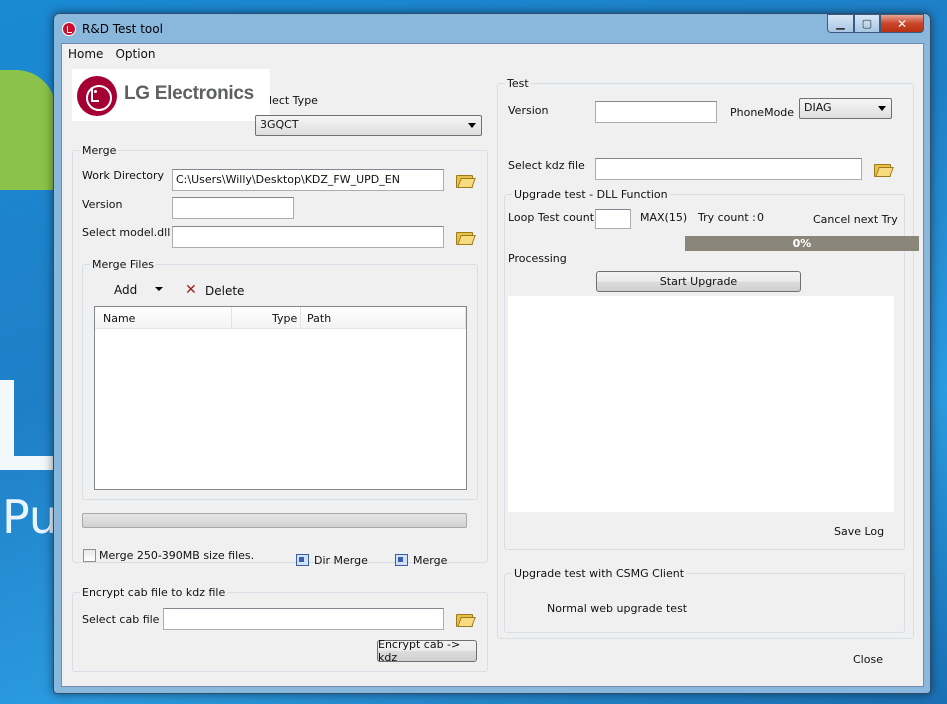 The height and width of the screenshot is (704, 947). What do you see at coordinates (123, 264) in the screenshot?
I see `merge-files-title: Merge Files` at bounding box center [123, 264].